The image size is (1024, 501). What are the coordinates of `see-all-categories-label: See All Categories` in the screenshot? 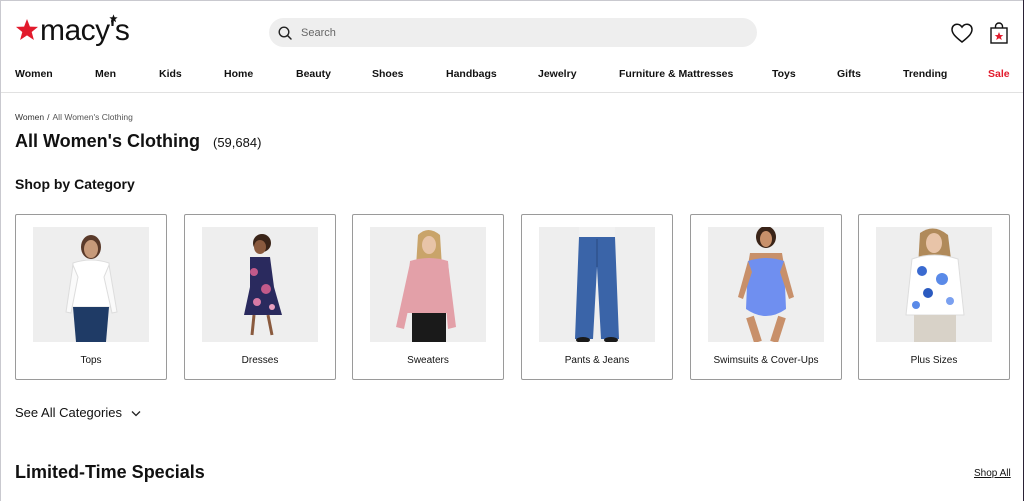 It's located at (68, 412).